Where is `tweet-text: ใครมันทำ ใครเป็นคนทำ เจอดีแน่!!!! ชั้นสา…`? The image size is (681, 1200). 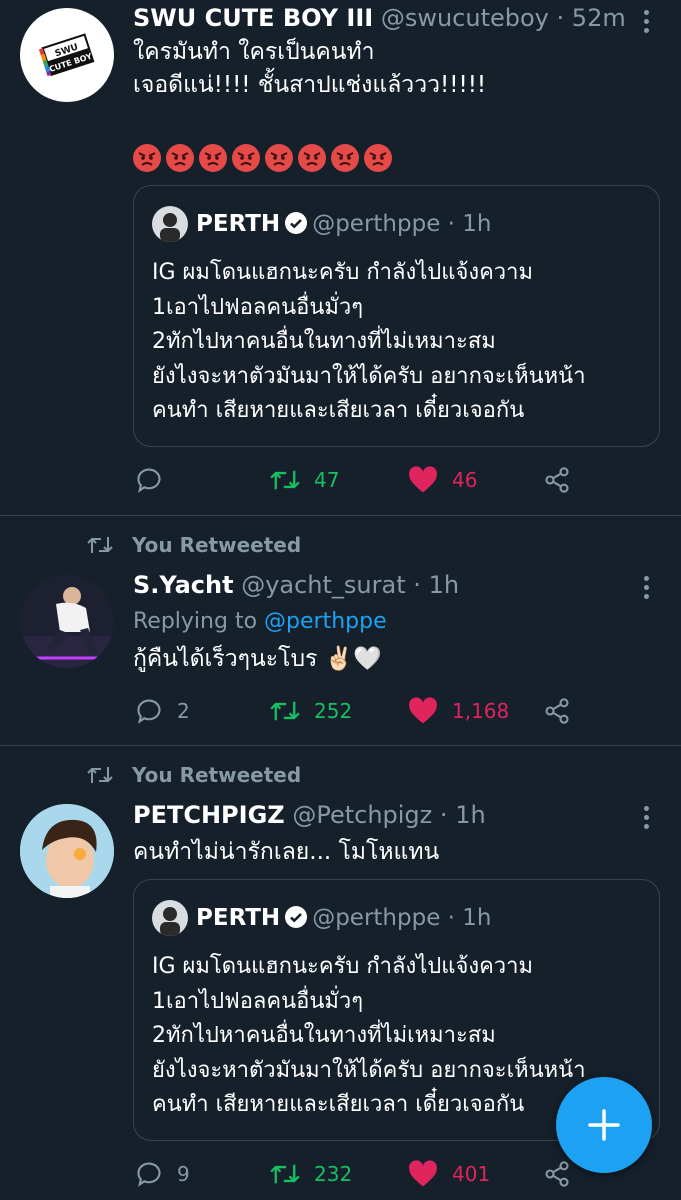 tweet-text: ใครมันทำ ใครเป็นคนทำ เจอดีแน่!!!! ชั้นสา… is located at coordinates (309, 69).